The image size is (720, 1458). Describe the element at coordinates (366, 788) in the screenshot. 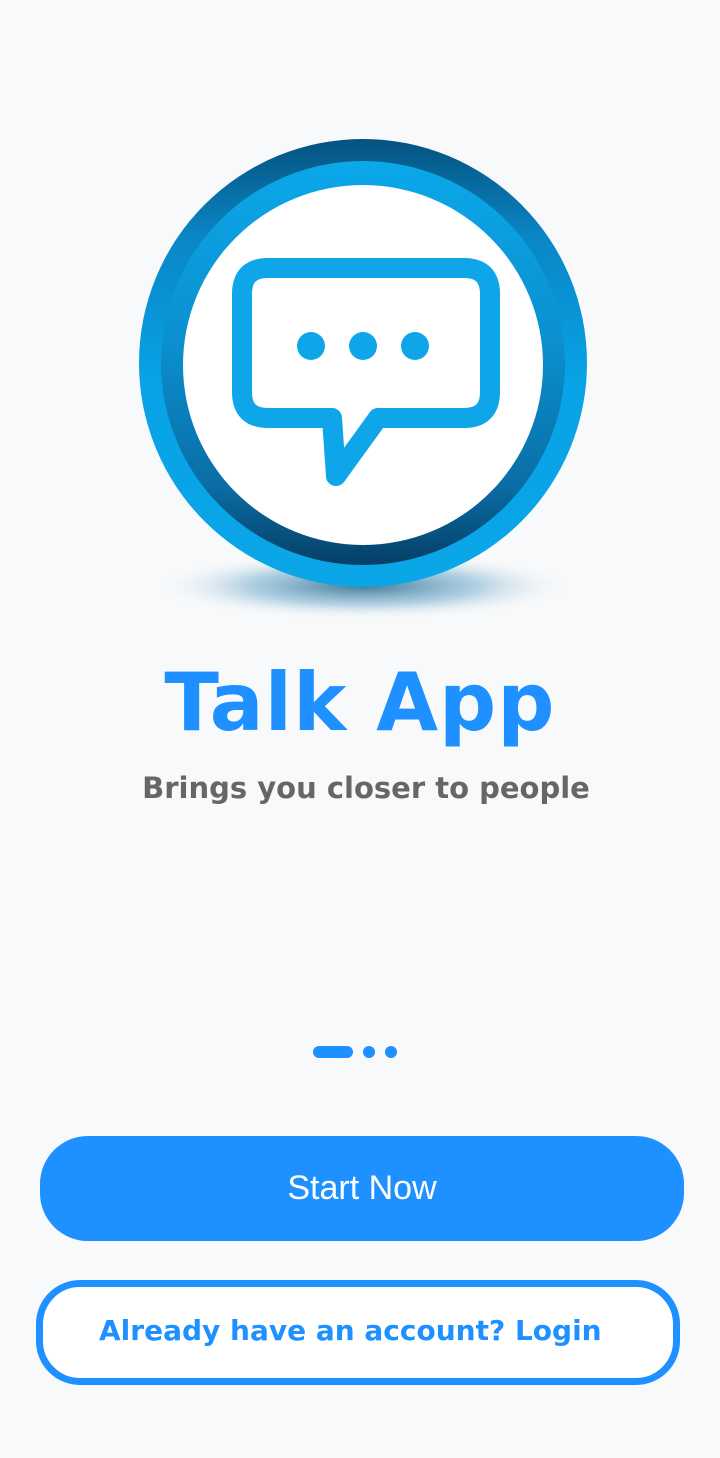

I see `app-tagline: Brings you closer to people` at that location.